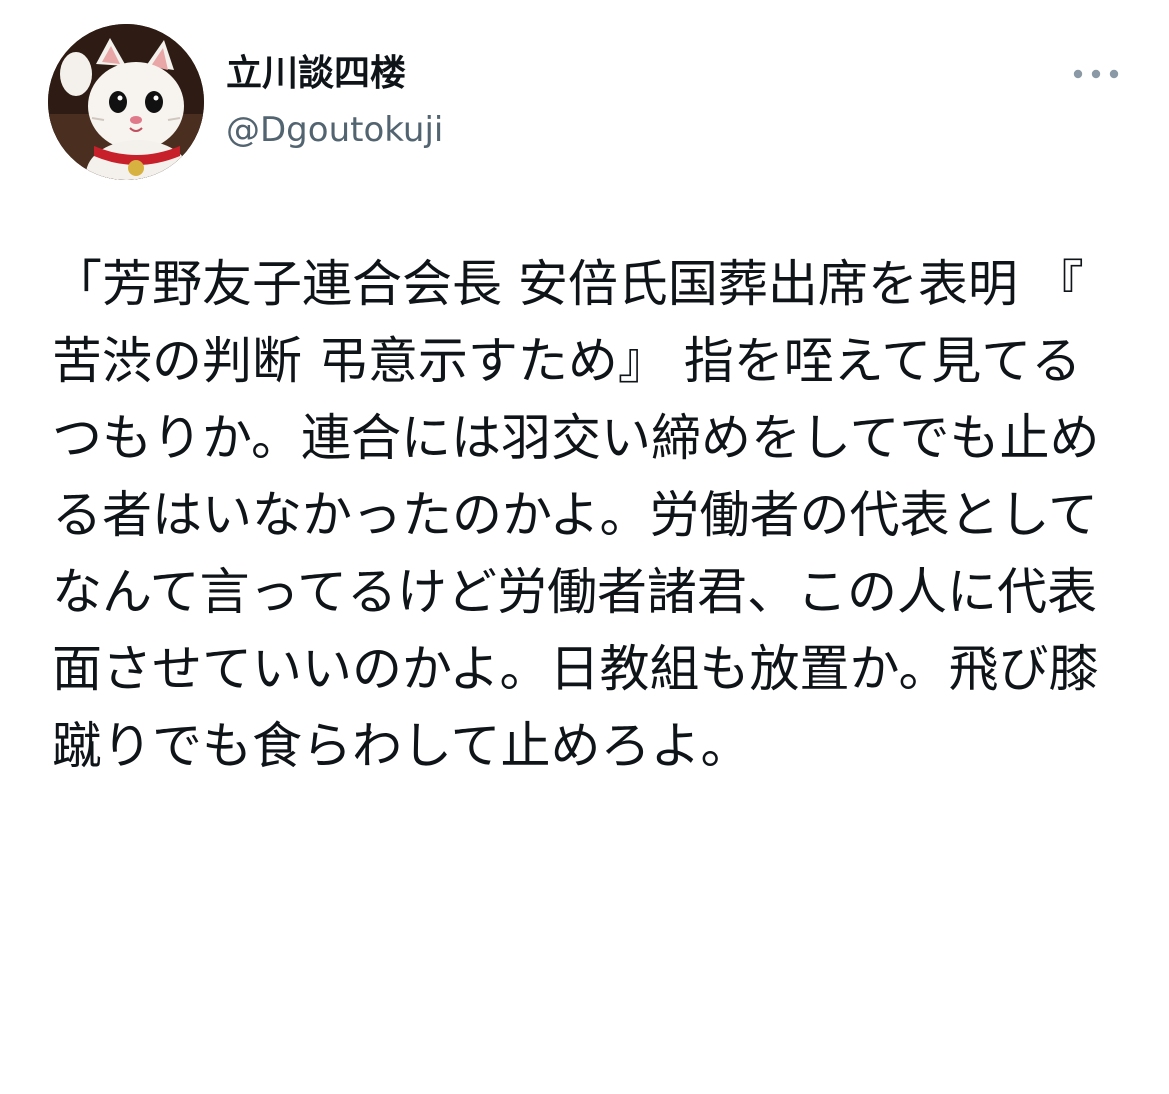  I want to click on author-display-name: 立川談四楼, so click(316, 74).